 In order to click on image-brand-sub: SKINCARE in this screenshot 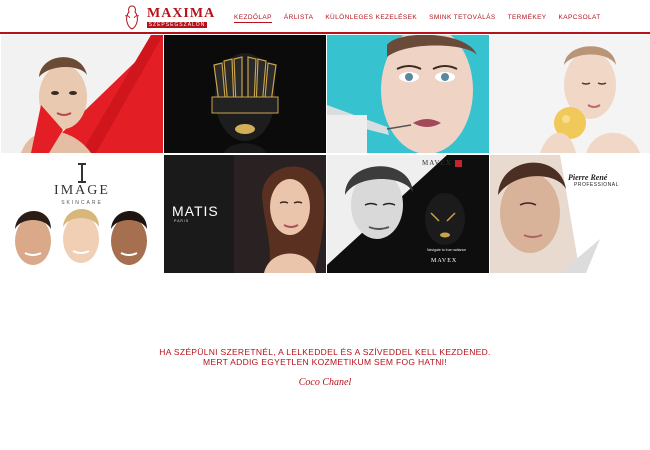, I will do `click(82, 203)`.